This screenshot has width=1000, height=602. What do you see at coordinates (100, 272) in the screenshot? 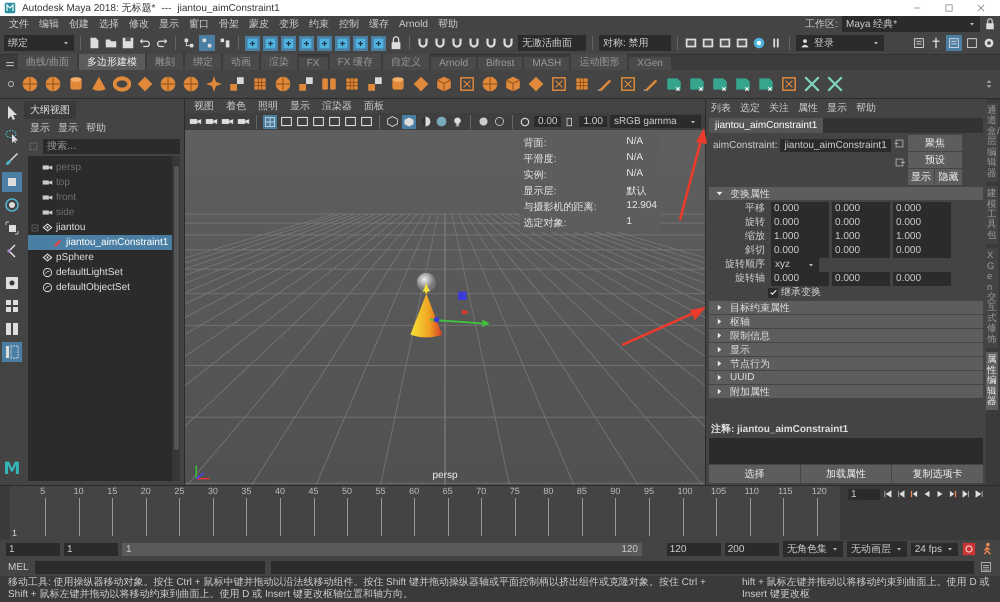
I see `outliner-item: defaultLightSet` at bounding box center [100, 272].